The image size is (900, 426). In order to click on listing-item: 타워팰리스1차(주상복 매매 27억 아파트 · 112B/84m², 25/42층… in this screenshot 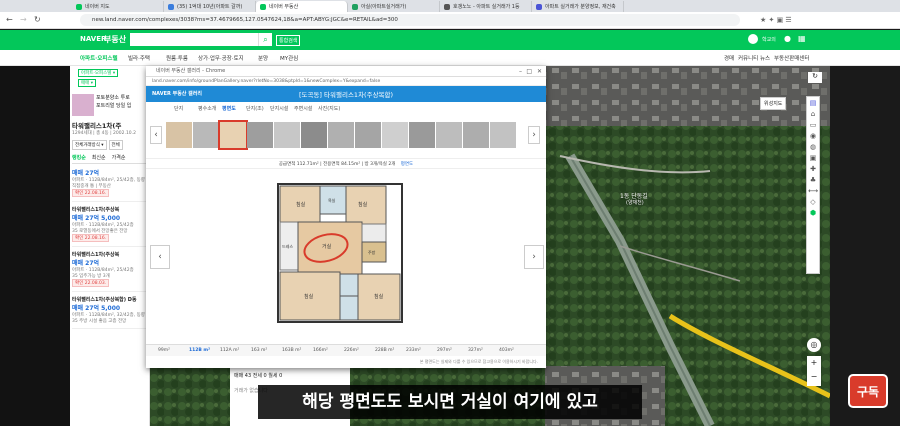, I will do `click(109, 269)`.